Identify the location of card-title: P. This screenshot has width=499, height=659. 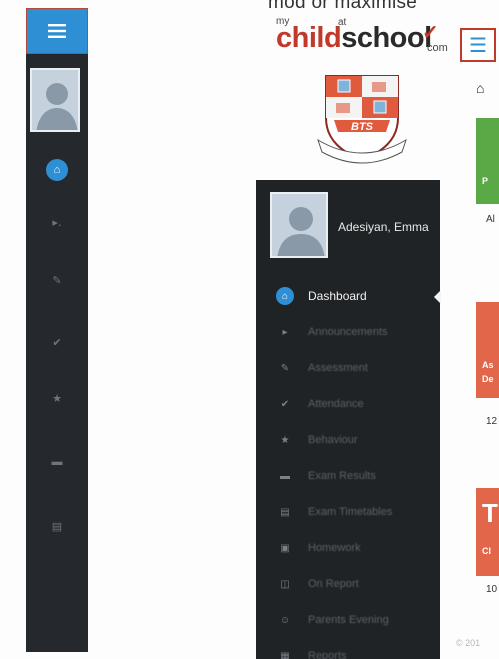
(485, 181).